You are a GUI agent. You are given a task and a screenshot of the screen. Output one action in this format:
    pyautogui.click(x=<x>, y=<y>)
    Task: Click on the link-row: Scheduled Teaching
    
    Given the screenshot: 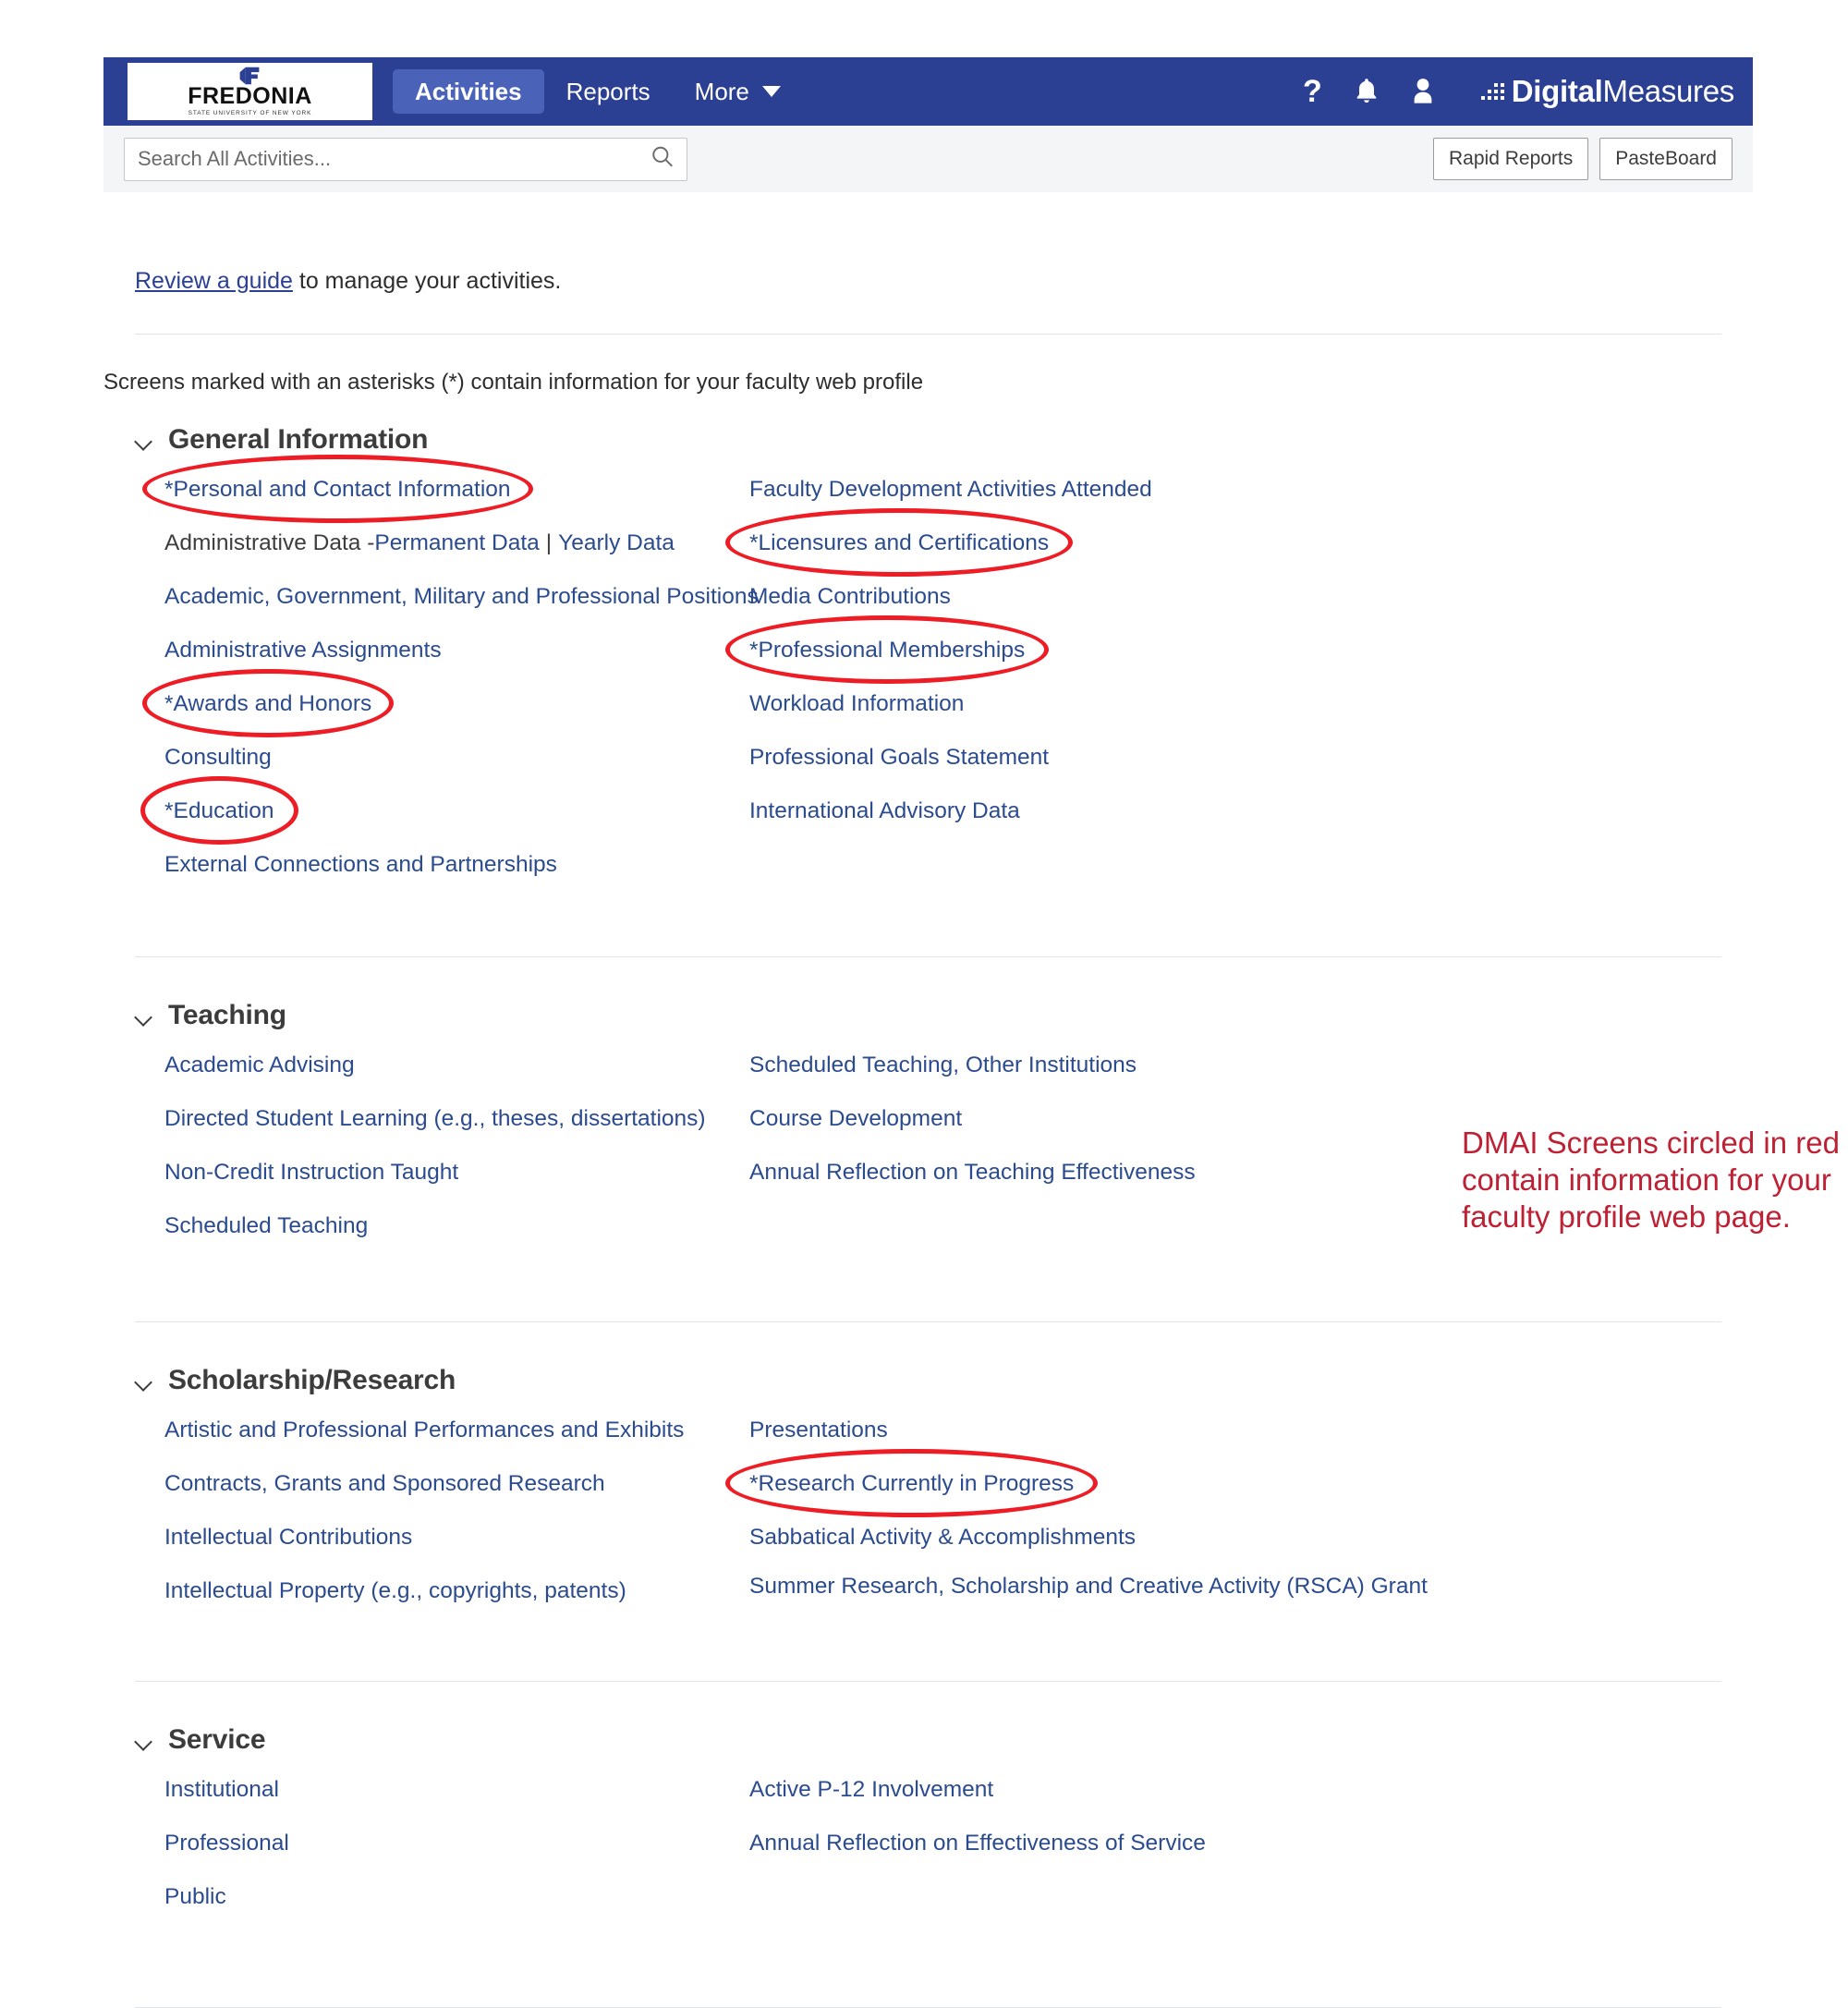 What is the action you would take?
    pyautogui.click(x=456, y=1226)
    